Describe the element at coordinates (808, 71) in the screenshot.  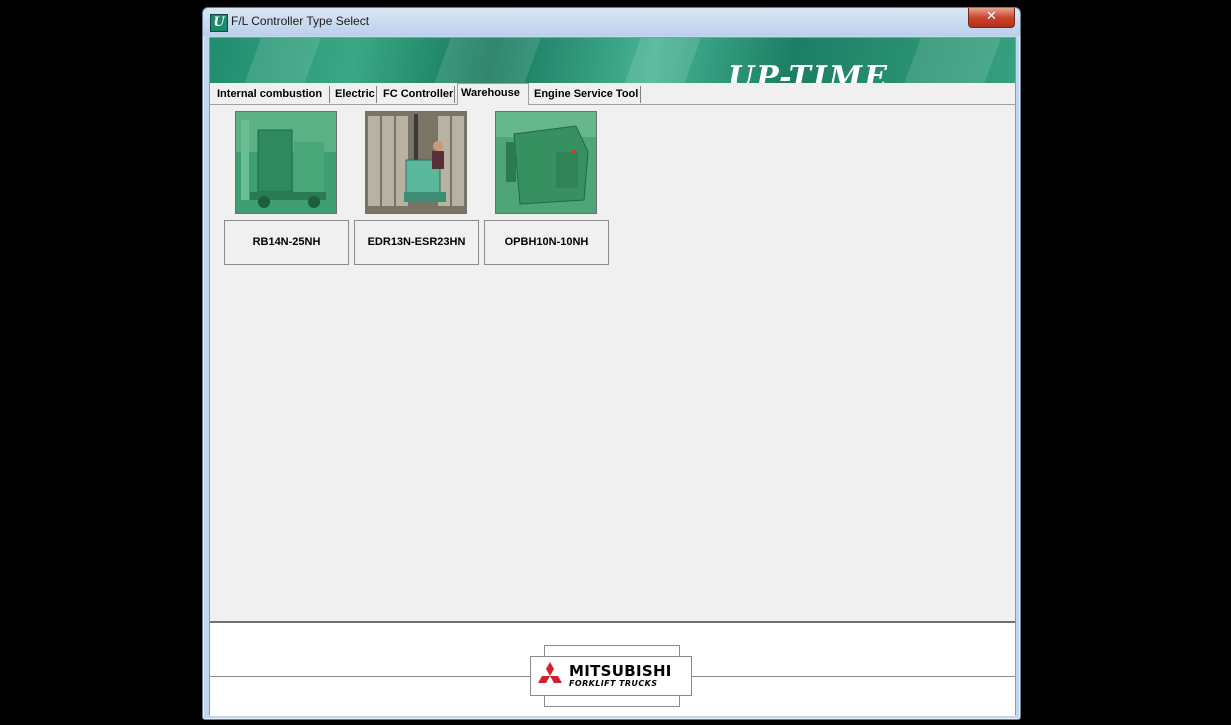
I see `banner-logo-text: UP-TIME` at that location.